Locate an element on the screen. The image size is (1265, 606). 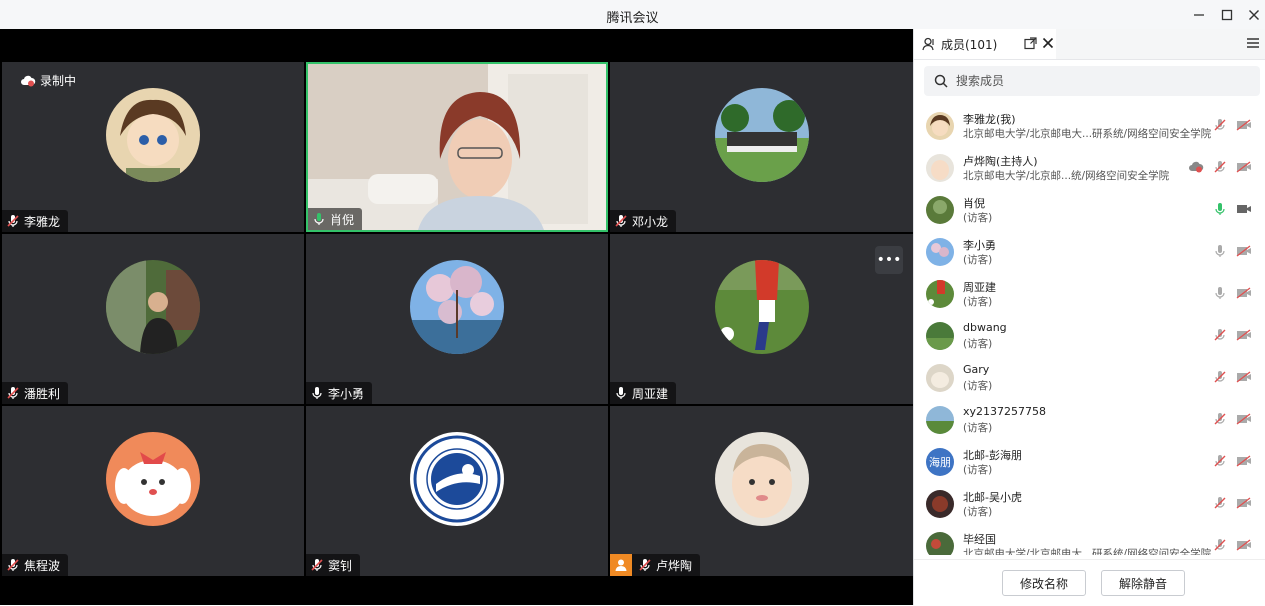
soccer-photo-avatar-icon is located at coordinates (761, 307).